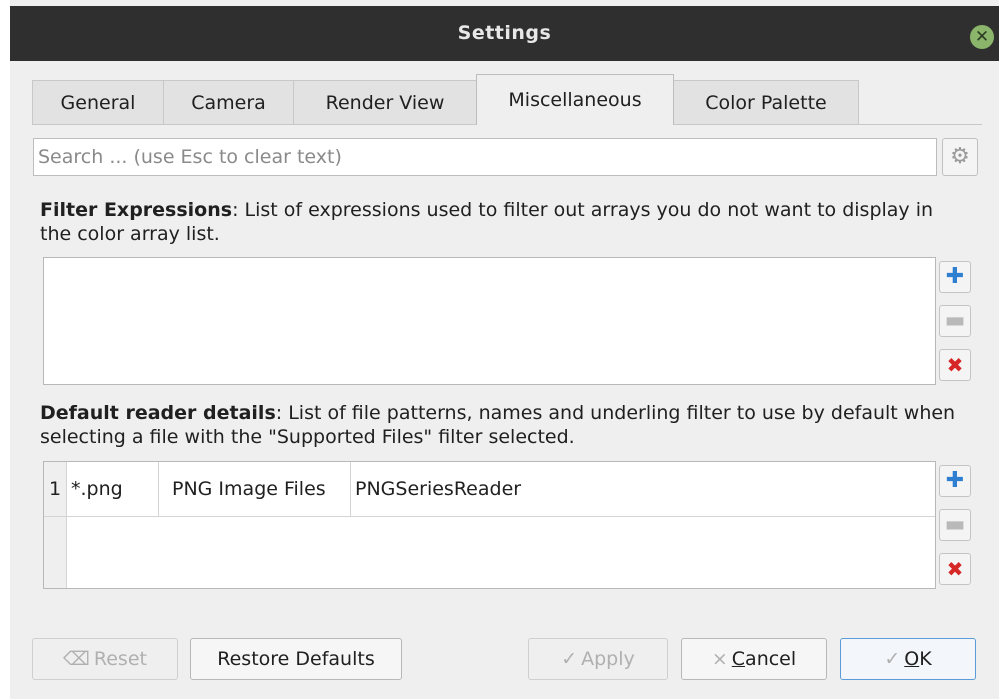  I want to click on cell-reader: PNGSeriesReader, so click(643, 489).